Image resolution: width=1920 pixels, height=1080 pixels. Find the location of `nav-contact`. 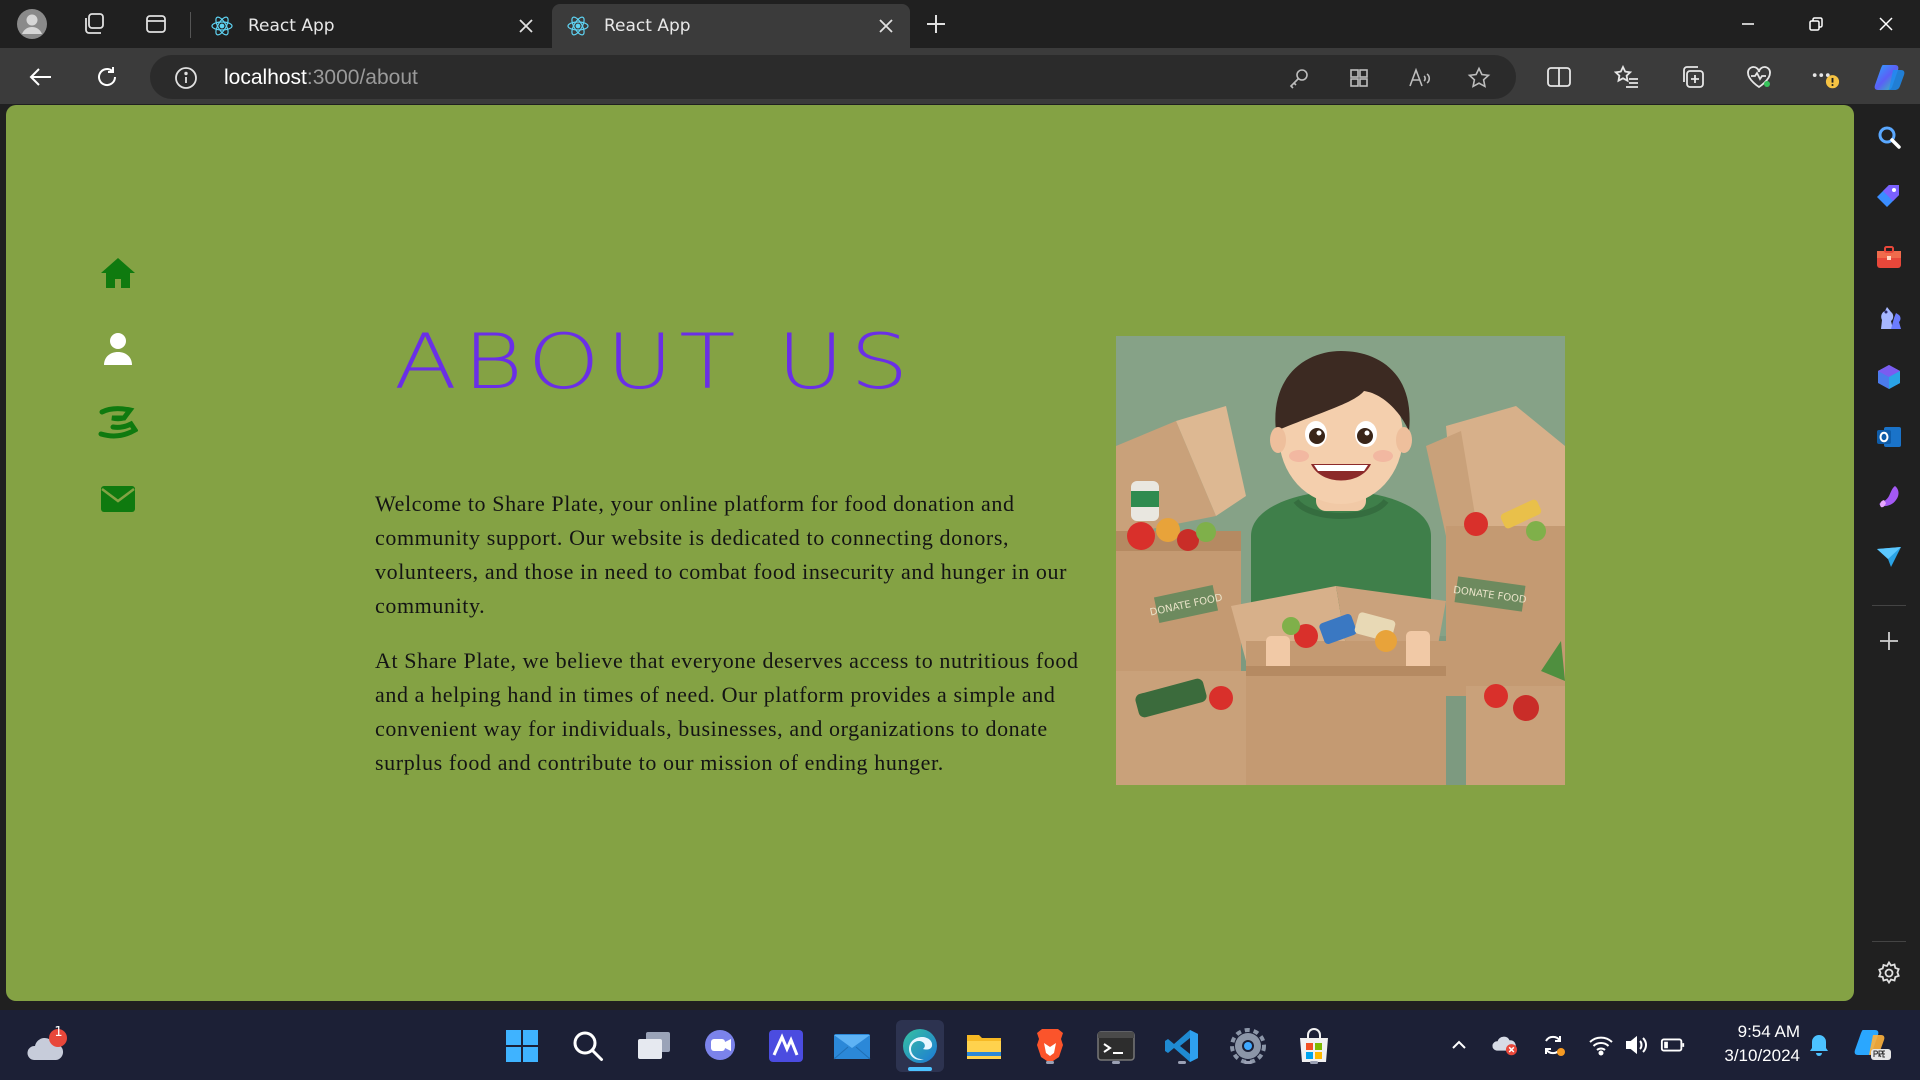

nav-contact is located at coordinates (118, 499).